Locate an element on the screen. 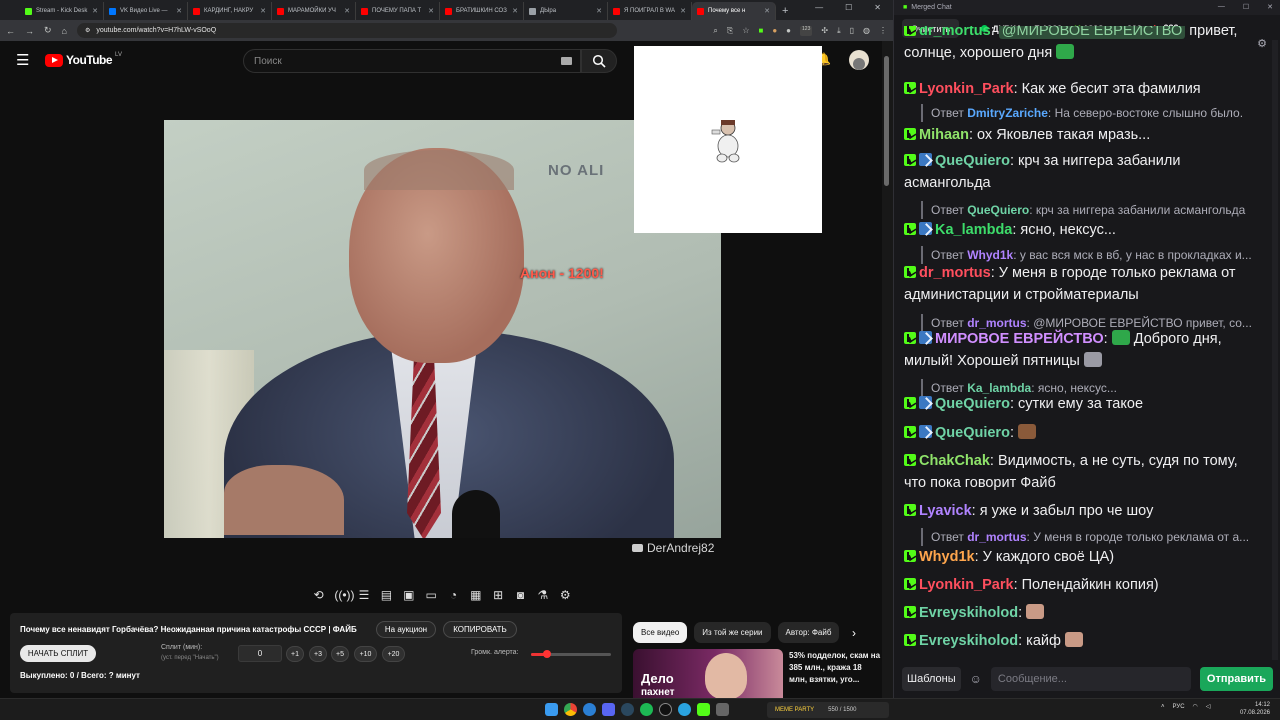 Image resolution: width=1280 pixels, height=720 pixels. reply-username: DmitryZariche is located at coordinates (1007, 113).